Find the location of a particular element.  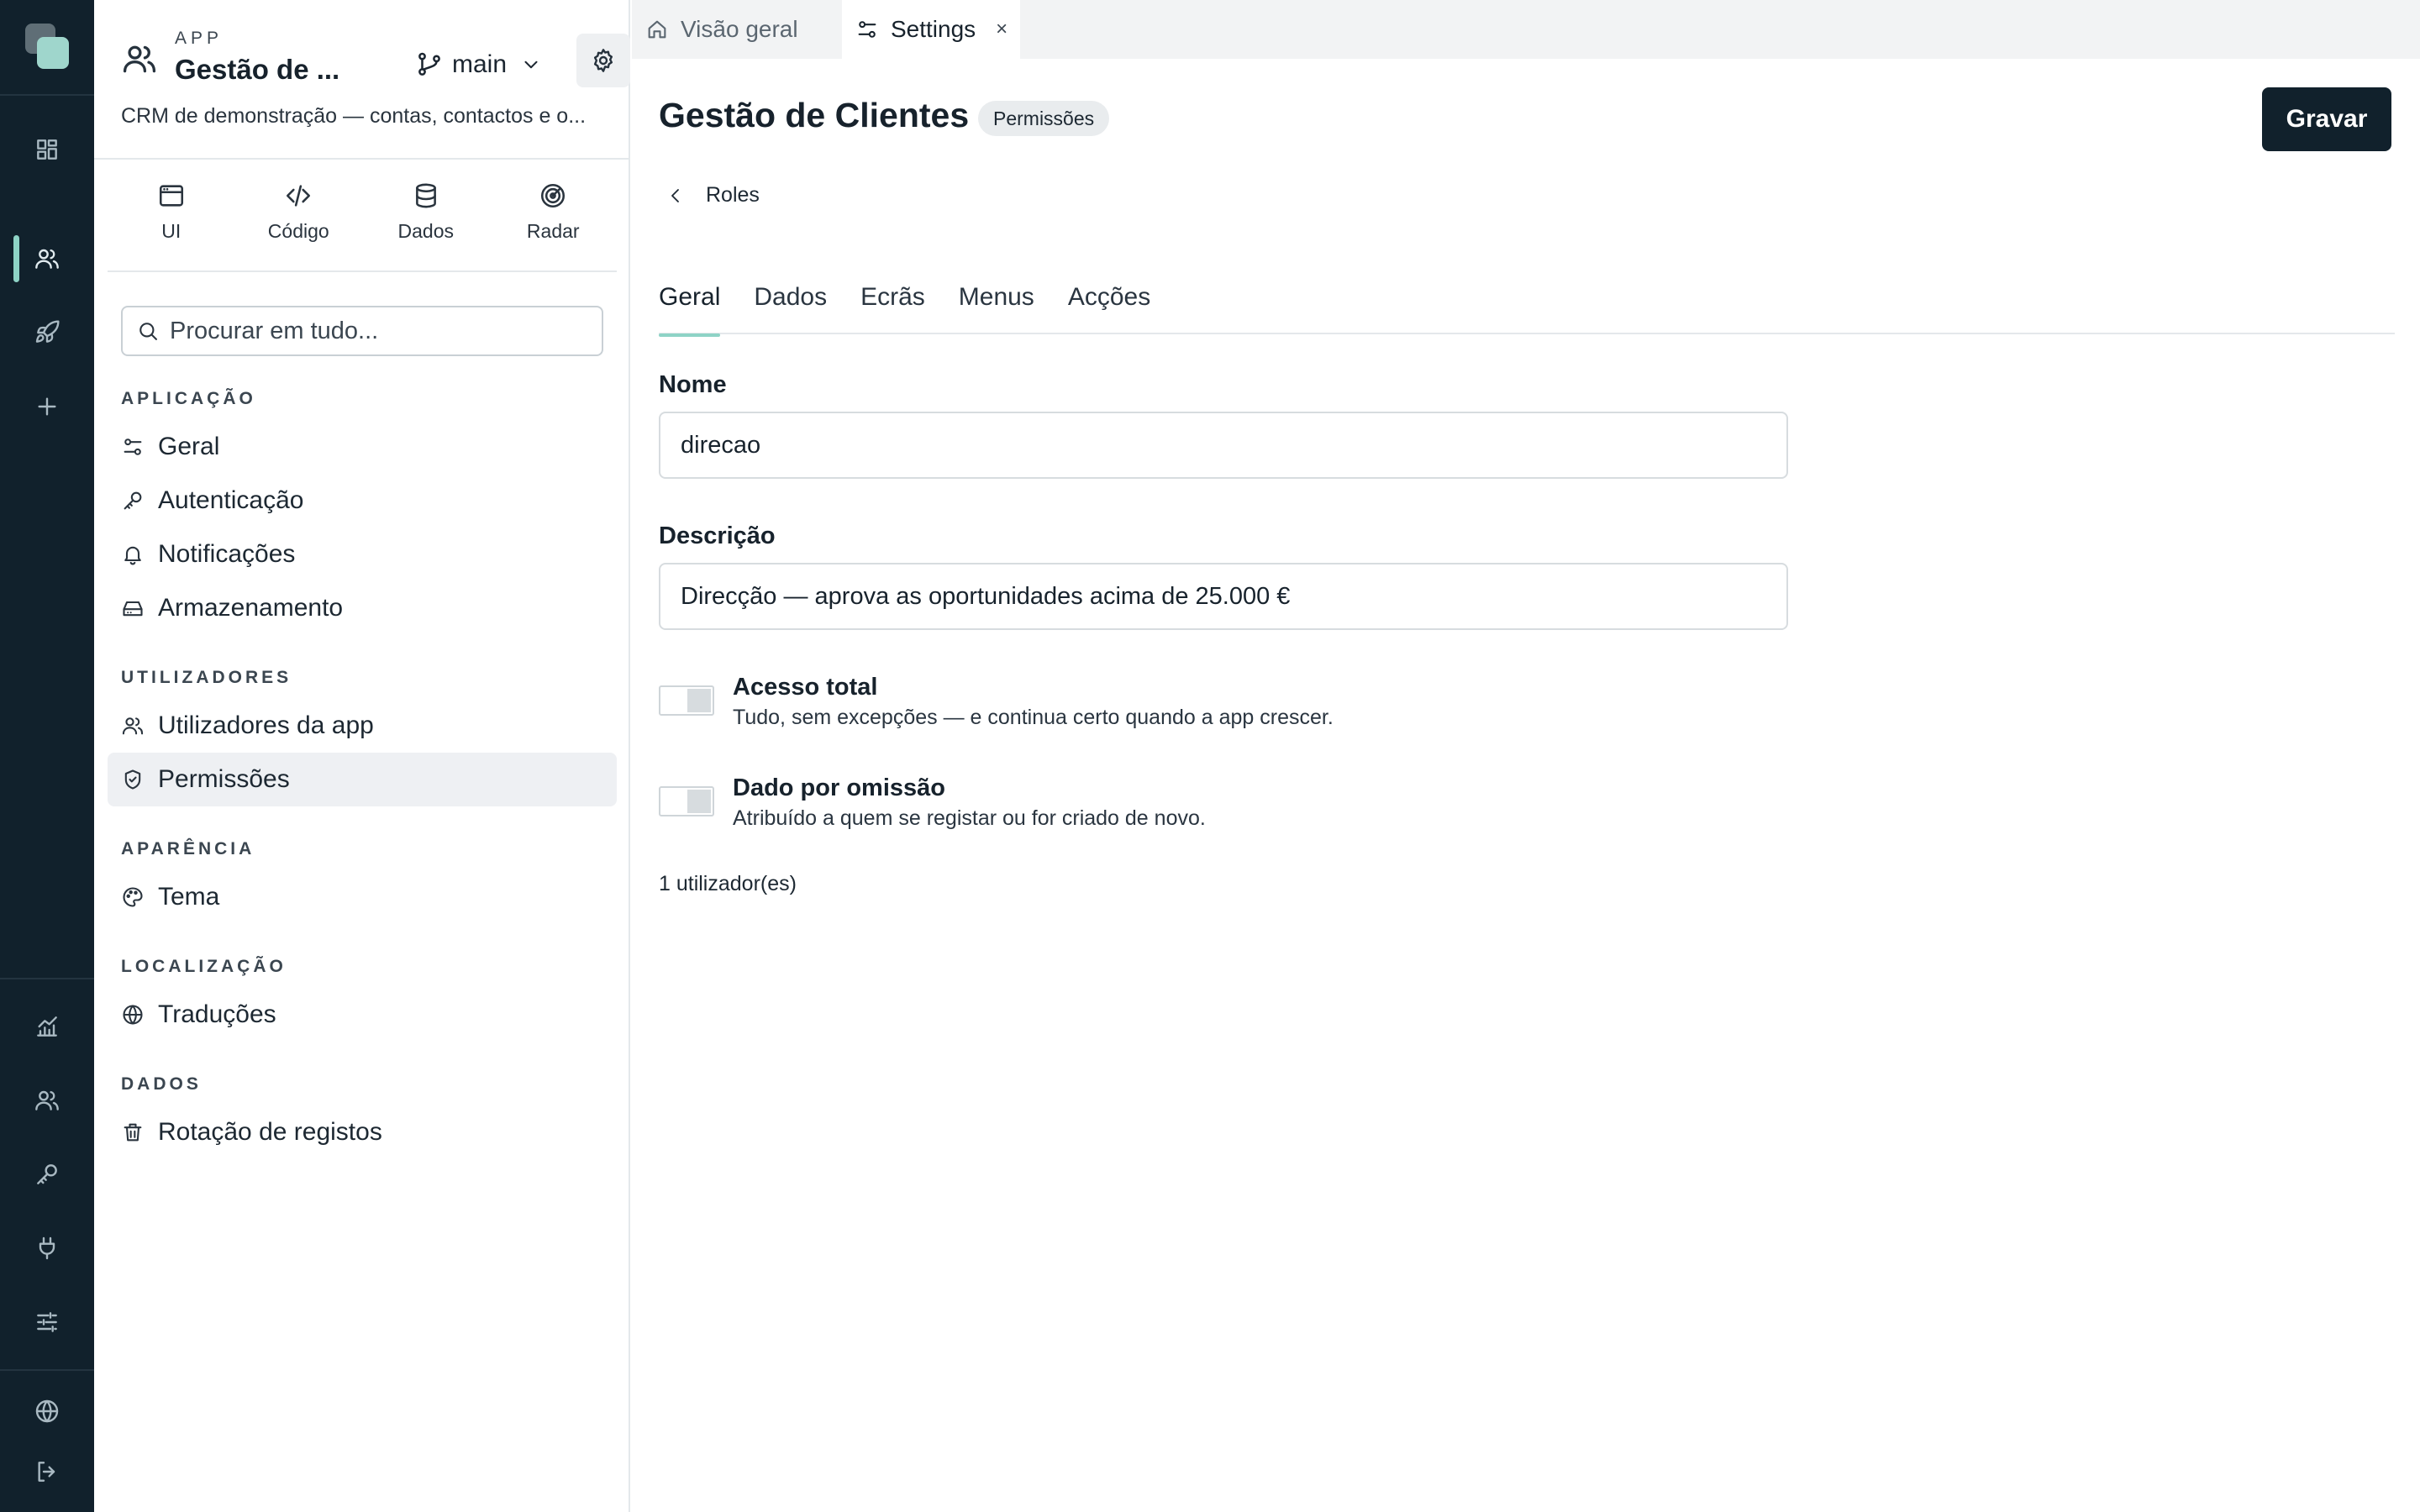

tab-label: Settings is located at coordinates (933, 29).